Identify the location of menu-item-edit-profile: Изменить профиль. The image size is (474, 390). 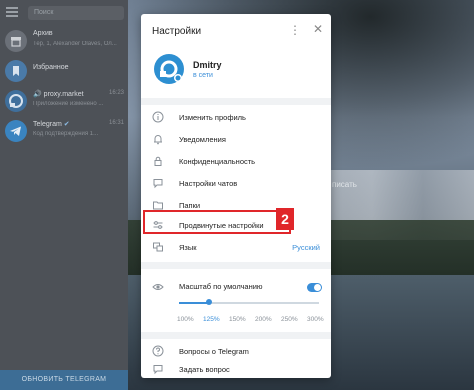
(236, 117).